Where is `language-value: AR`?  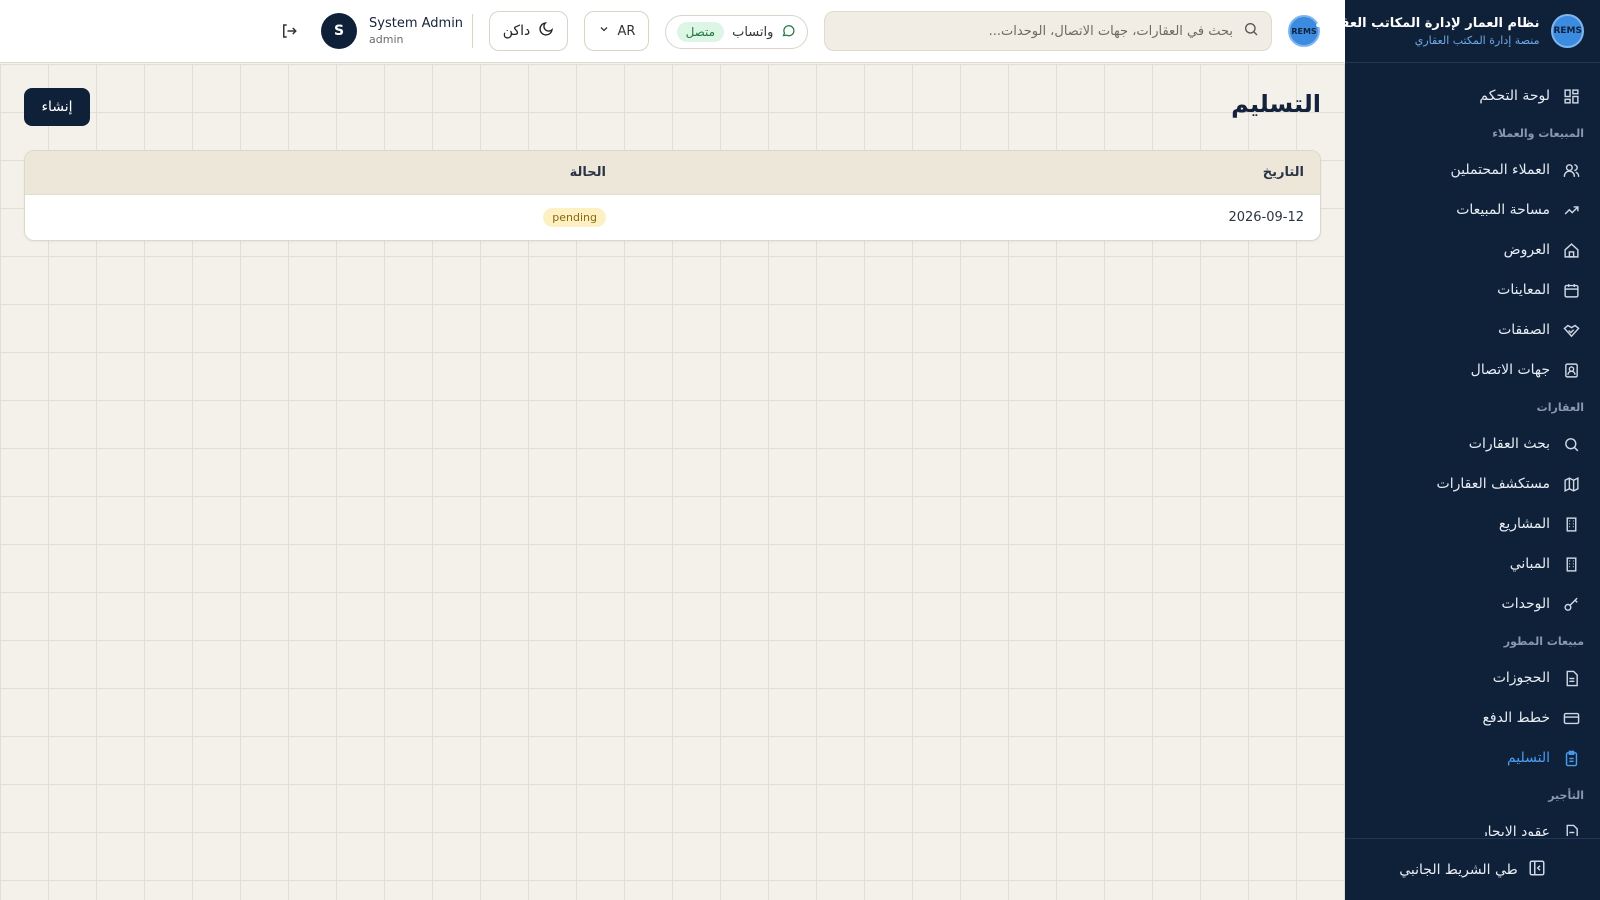 language-value: AR is located at coordinates (626, 31).